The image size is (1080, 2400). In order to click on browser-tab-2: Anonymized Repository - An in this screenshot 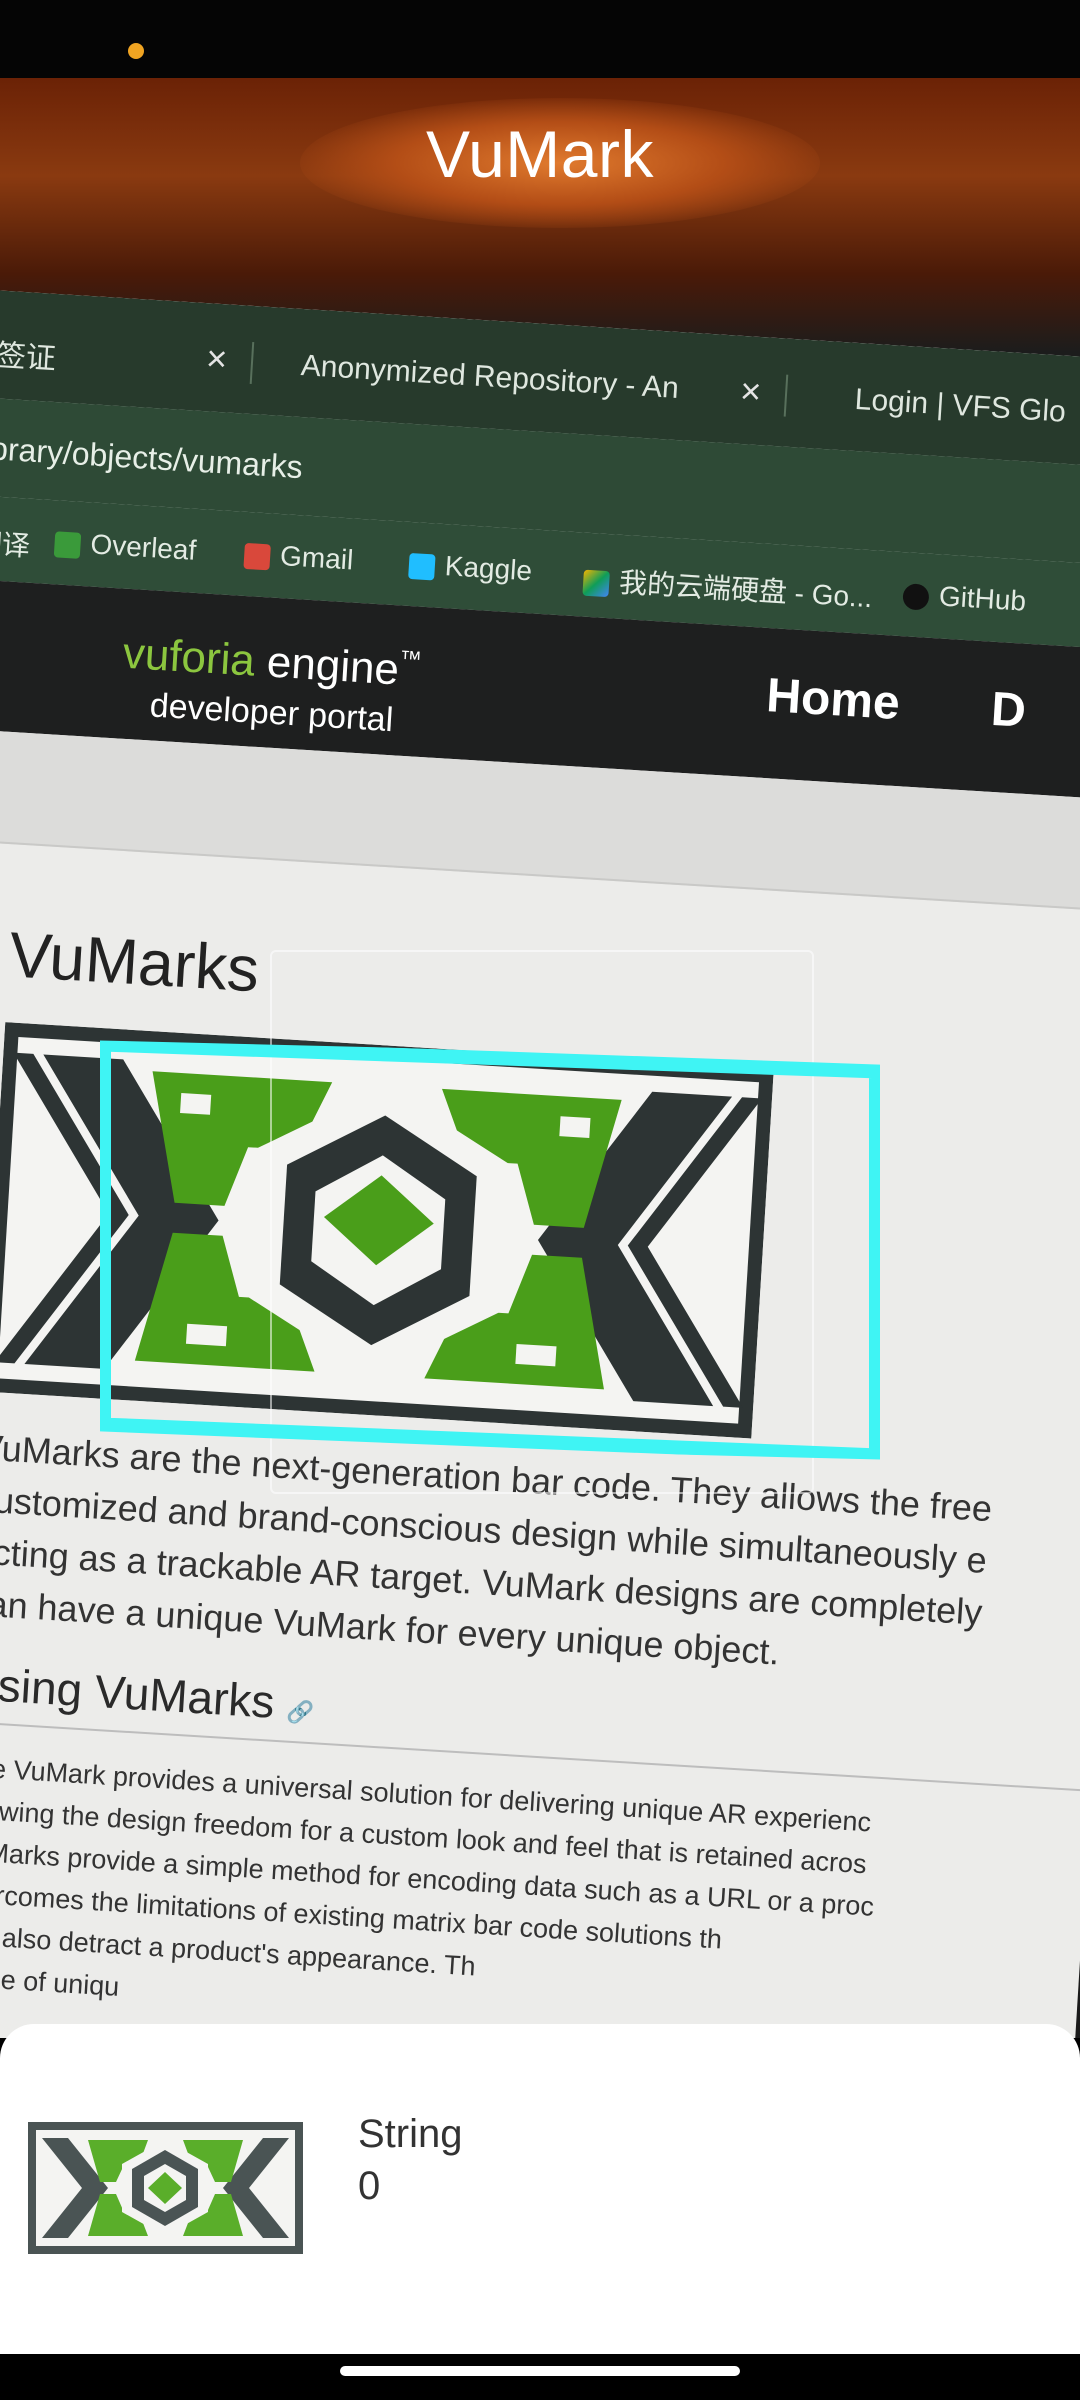, I will do `click(489, 377)`.